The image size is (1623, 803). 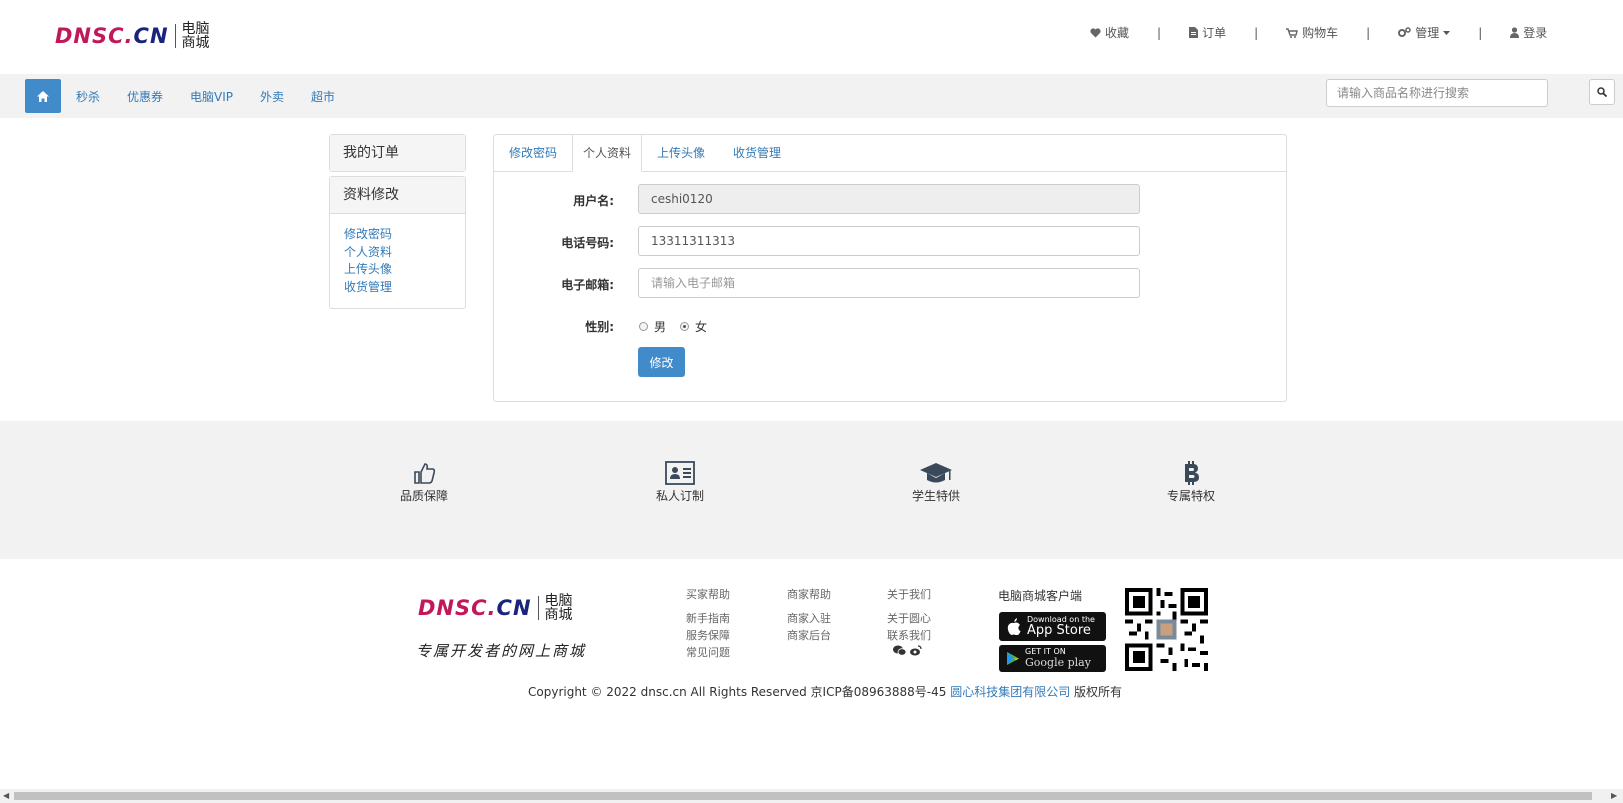 I want to click on favorites-label: 收藏, so click(x=1117, y=33).